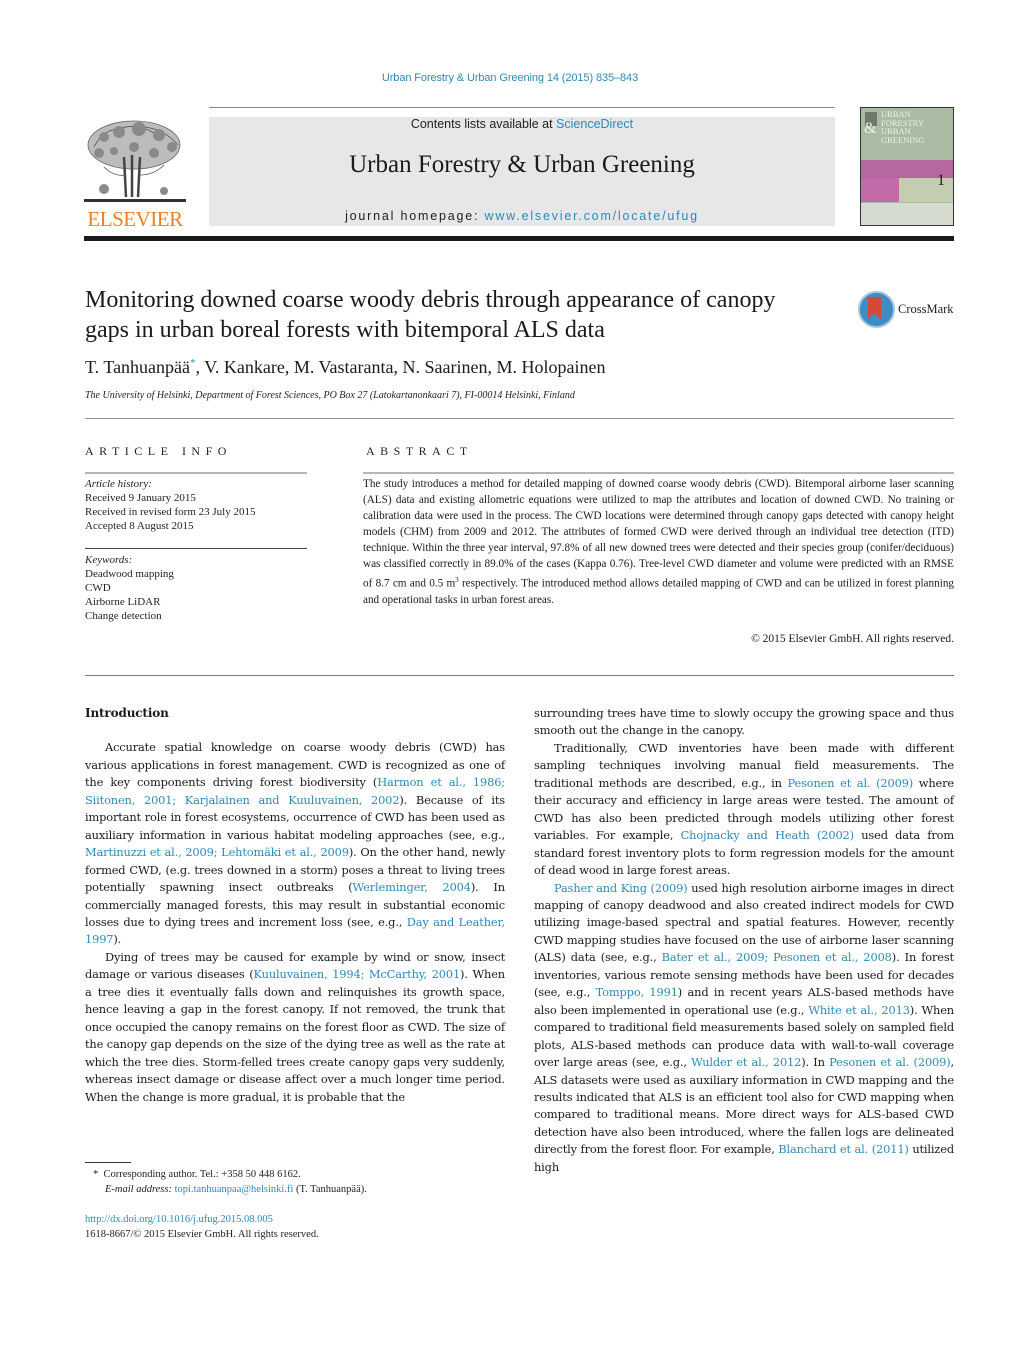  I want to click on sciencedirect-link: ScienceDirect, so click(594, 124).